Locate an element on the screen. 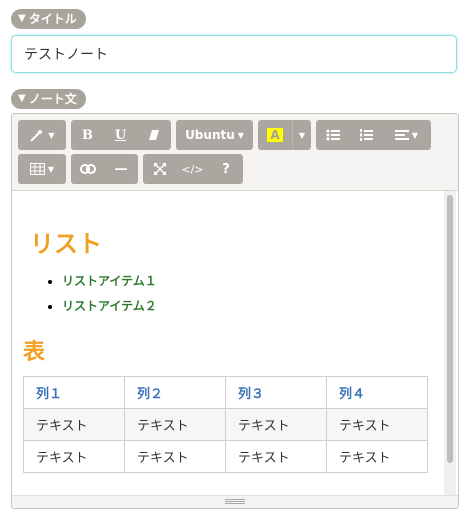 The image size is (469, 520). resize-handle is located at coordinates (235, 501).